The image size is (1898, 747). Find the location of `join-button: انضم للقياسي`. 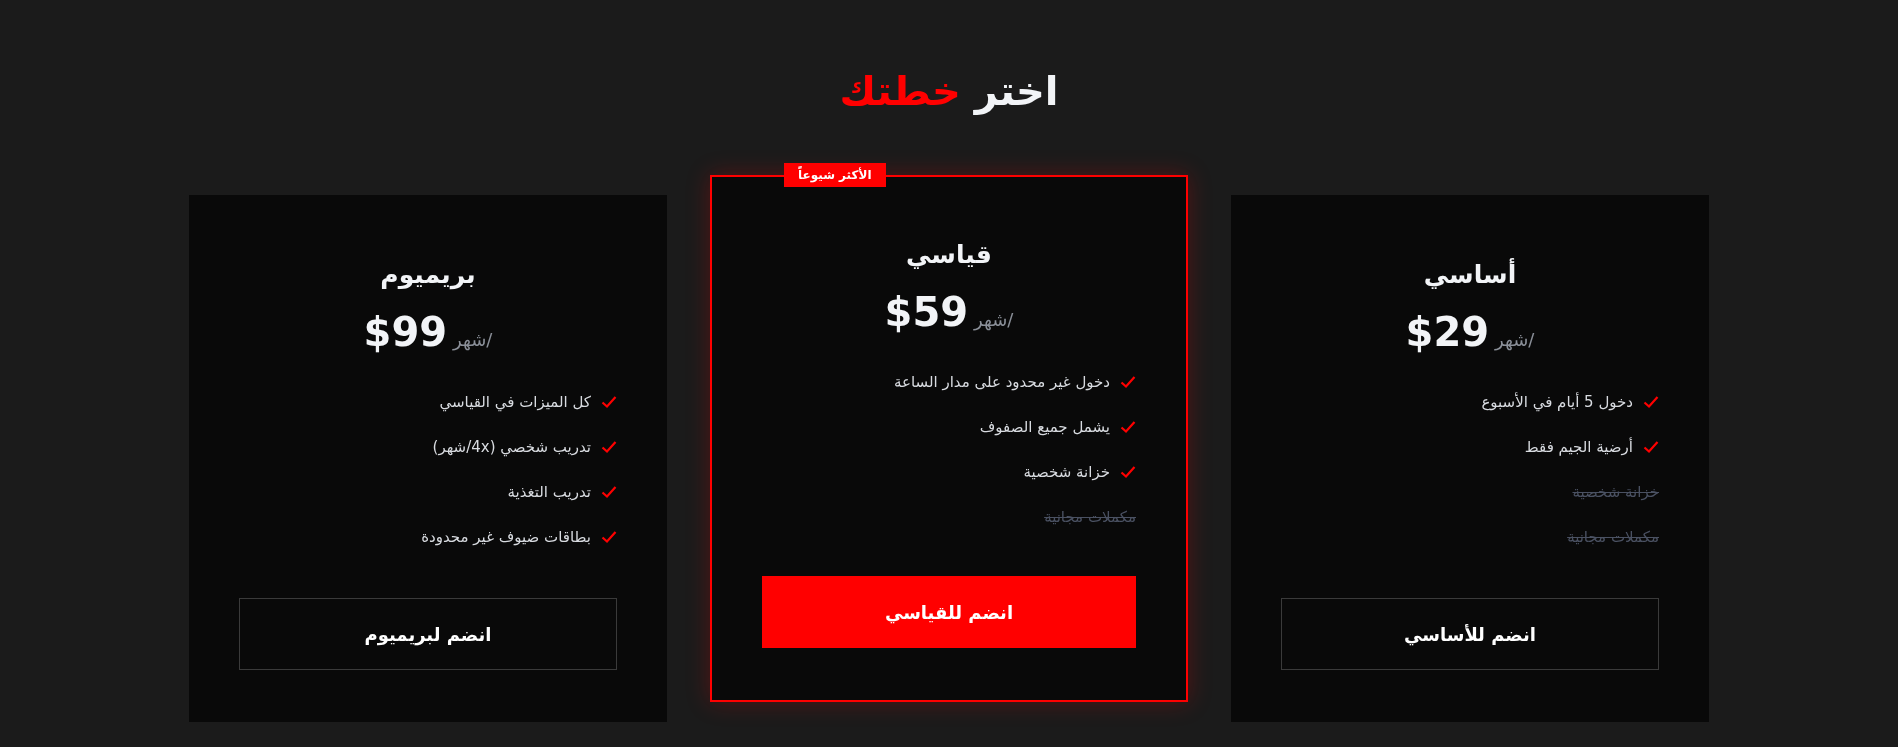

join-button: انضم للقياسي is located at coordinates (949, 612).